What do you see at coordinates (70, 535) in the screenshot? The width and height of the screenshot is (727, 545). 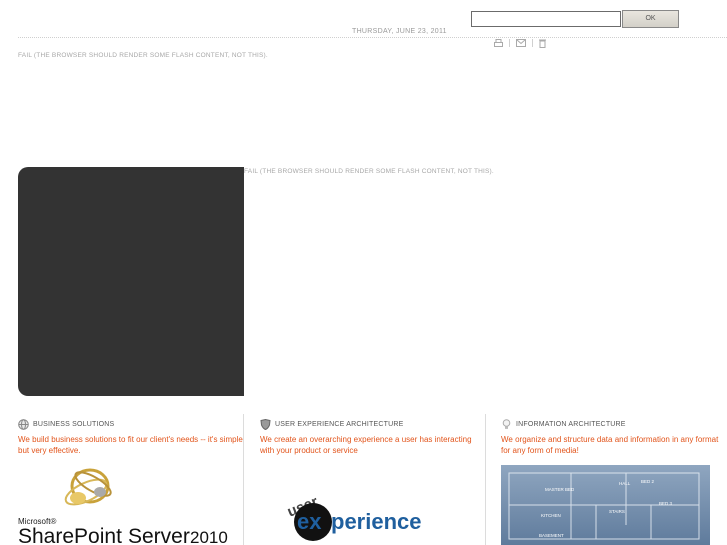 I see `sharepoint-label: SharePoint` at bounding box center [70, 535].